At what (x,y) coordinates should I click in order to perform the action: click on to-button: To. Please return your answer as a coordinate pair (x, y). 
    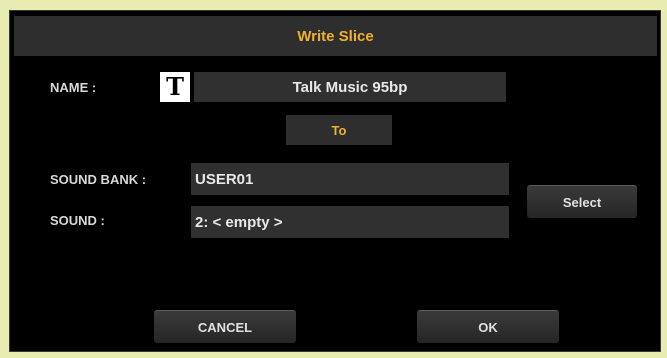
    Looking at the image, I should click on (339, 130).